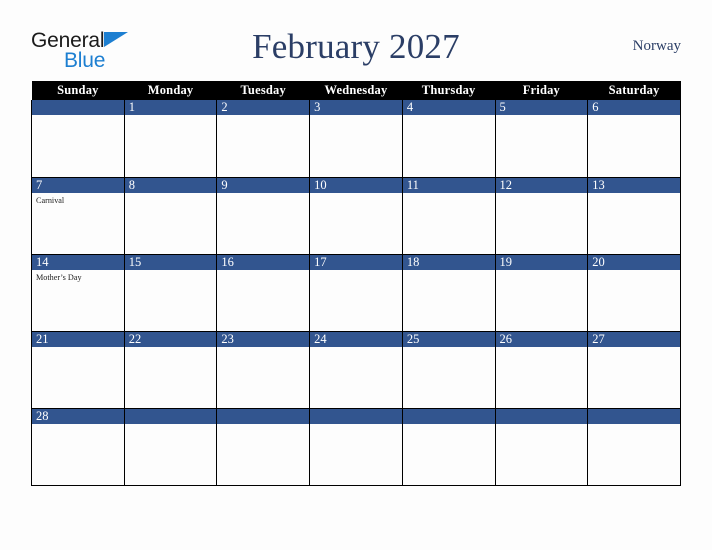 The height and width of the screenshot is (550, 712). What do you see at coordinates (448, 107) in the screenshot?
I see `day-number: 4` at bounding box center [448, 107].